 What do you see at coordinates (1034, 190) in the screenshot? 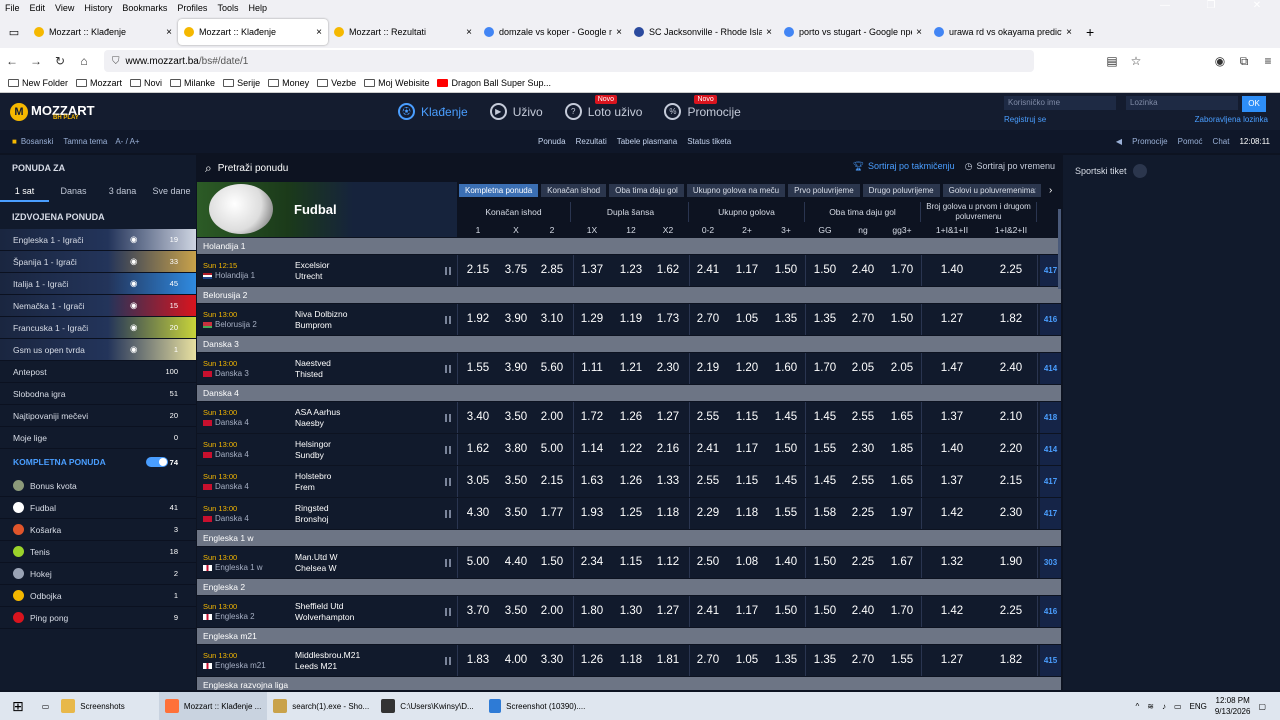
I see `chevron-left-icon: ‹` at bounding box center [1034, 190].